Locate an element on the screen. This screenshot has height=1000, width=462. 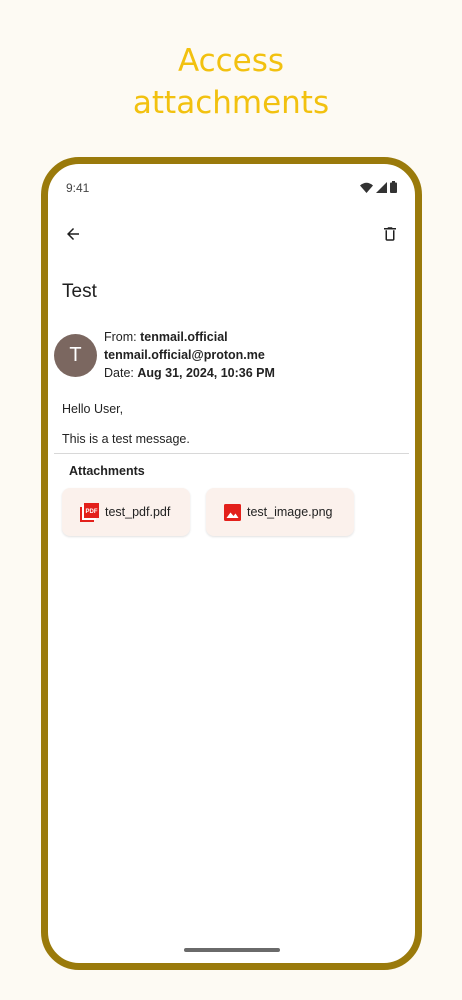
headline-line-1: Access is located at coordinates (231, 61).